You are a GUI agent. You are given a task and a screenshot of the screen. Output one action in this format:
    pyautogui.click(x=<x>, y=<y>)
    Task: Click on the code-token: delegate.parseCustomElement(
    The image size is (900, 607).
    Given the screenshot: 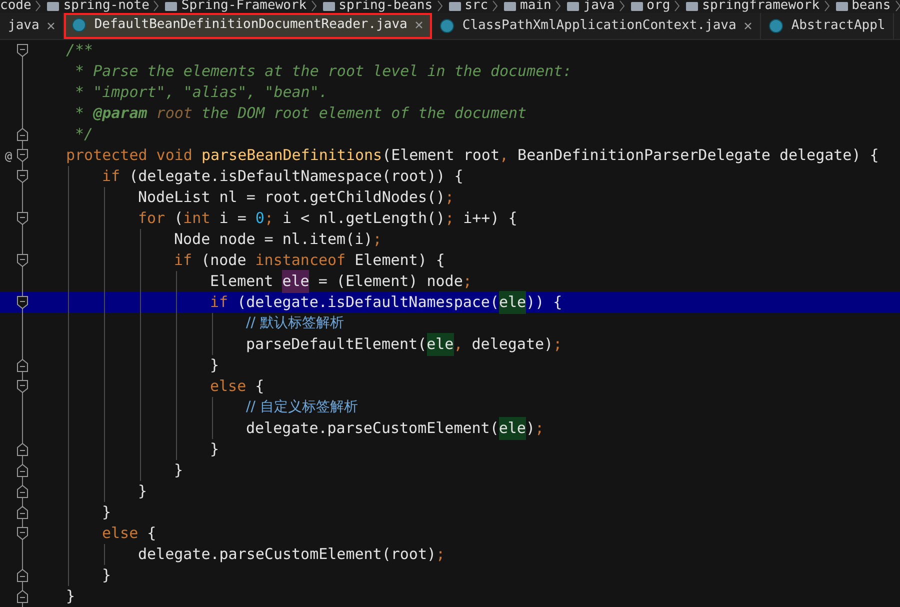 What is the action you would take?
    pyautogui.click(x=372, y=429)
    